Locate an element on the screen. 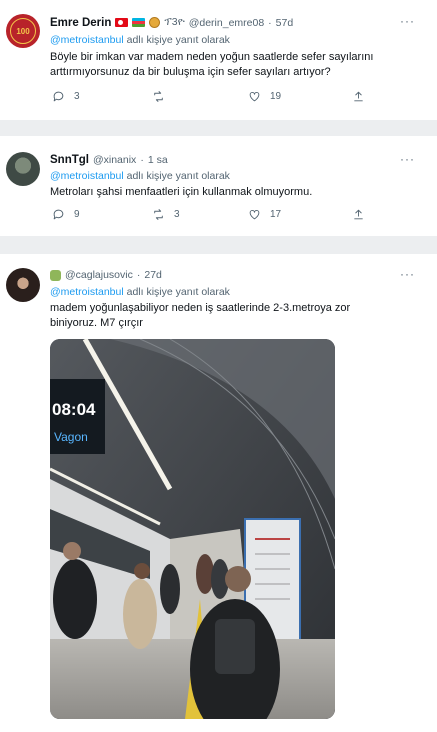  lion-emoji-icon is located at coordinates (155, 22).